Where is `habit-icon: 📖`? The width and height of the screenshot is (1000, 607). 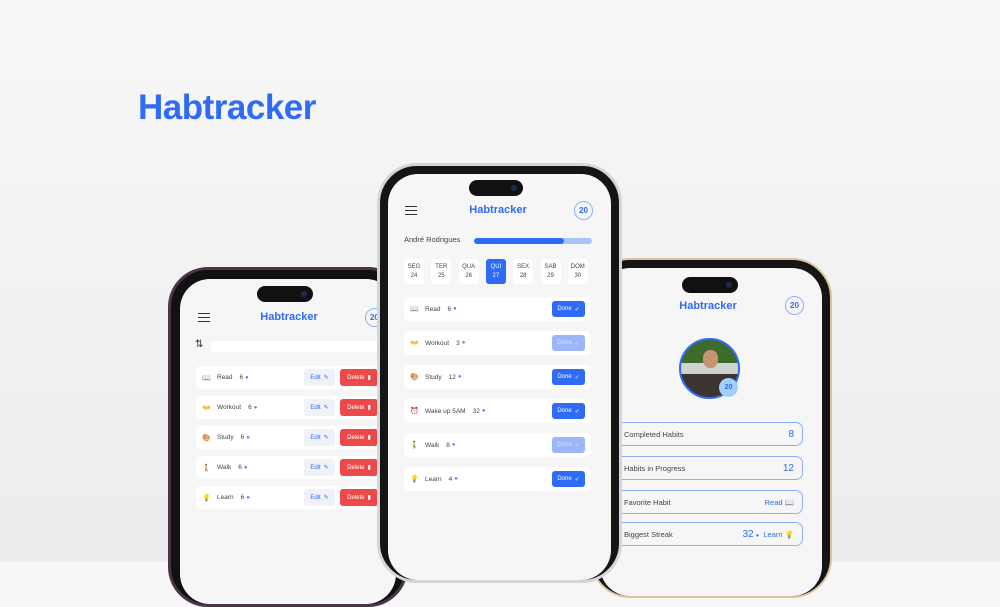 habit-icon: 📖 is located at coordinates (414, 309).